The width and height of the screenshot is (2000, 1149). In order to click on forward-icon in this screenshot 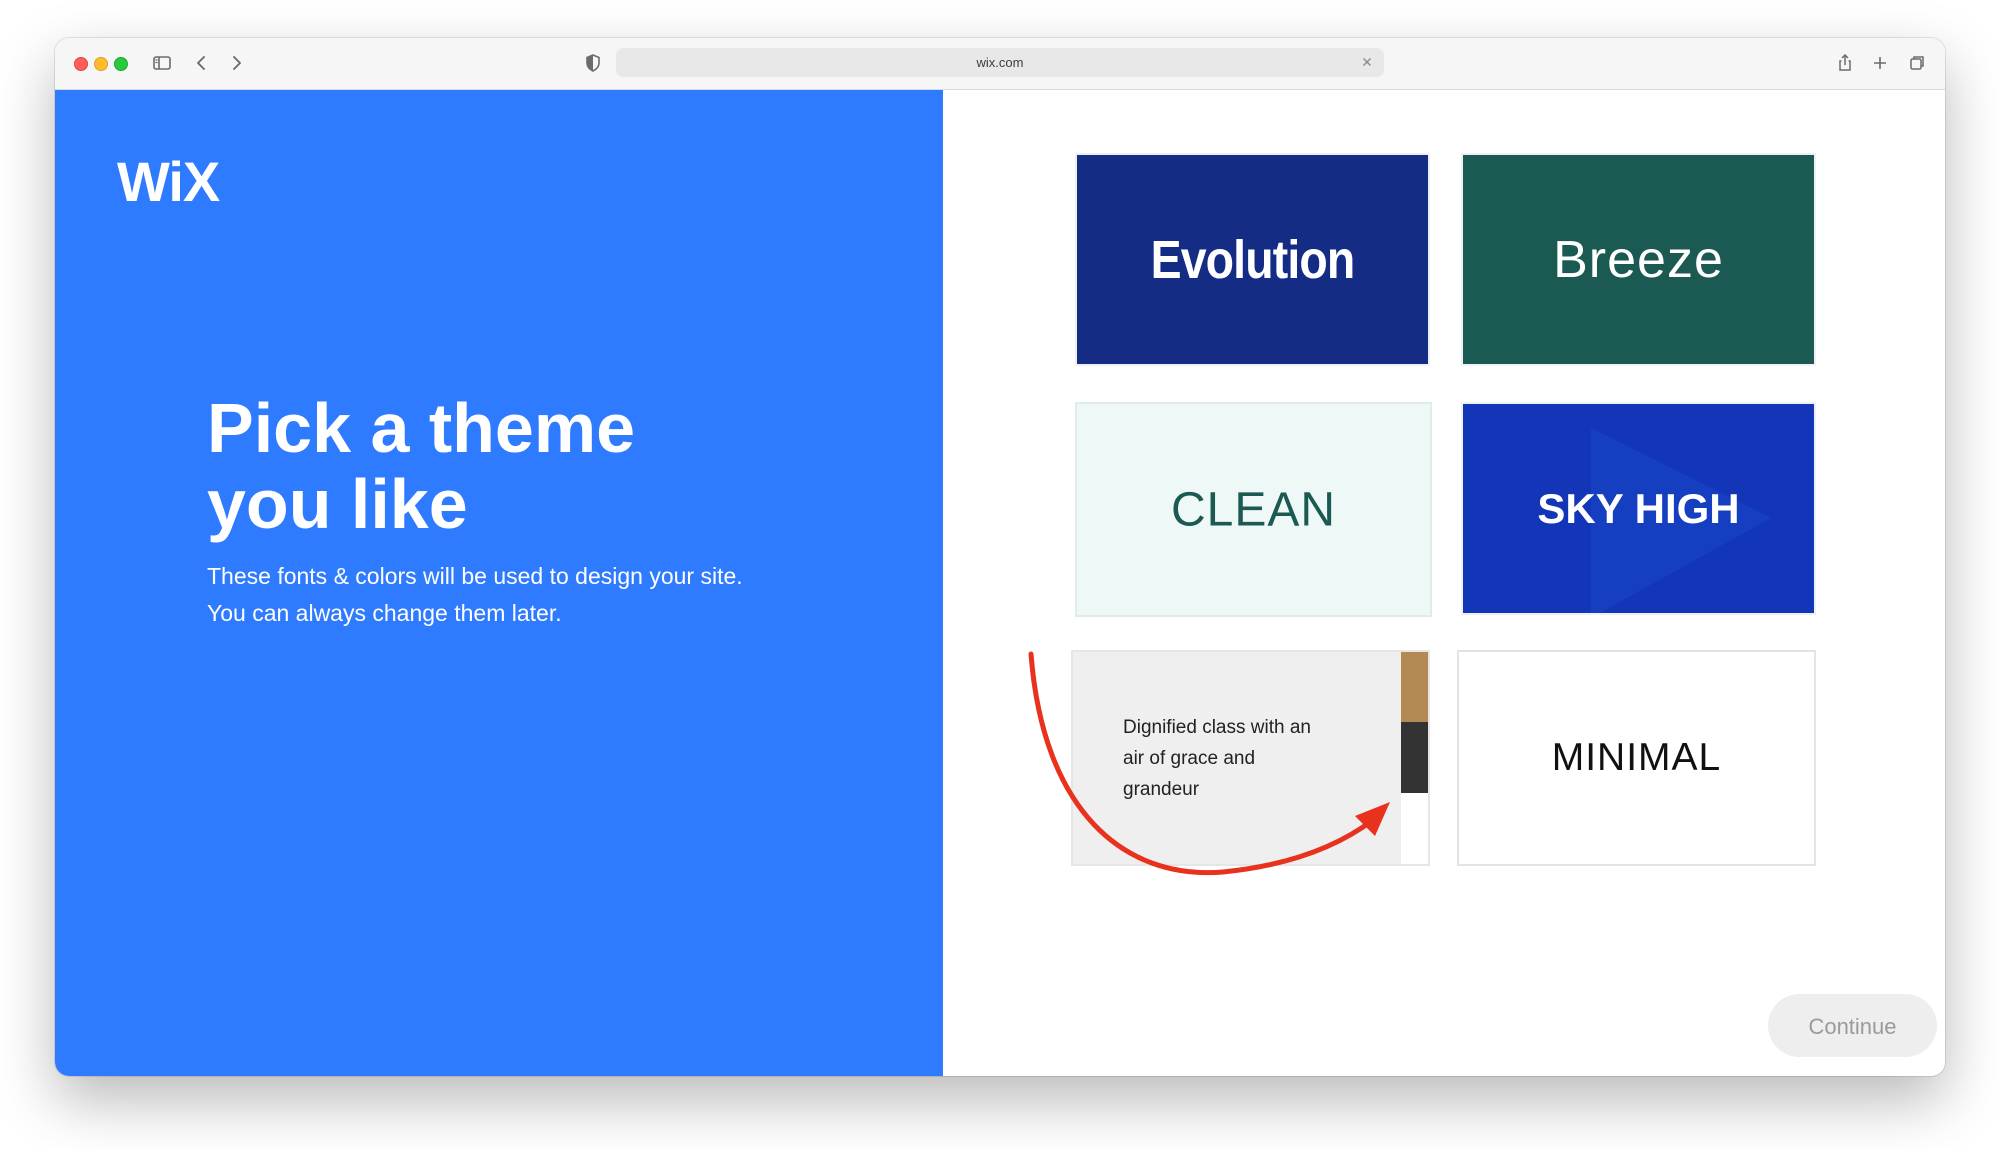, I will do `click(236, 63)`.